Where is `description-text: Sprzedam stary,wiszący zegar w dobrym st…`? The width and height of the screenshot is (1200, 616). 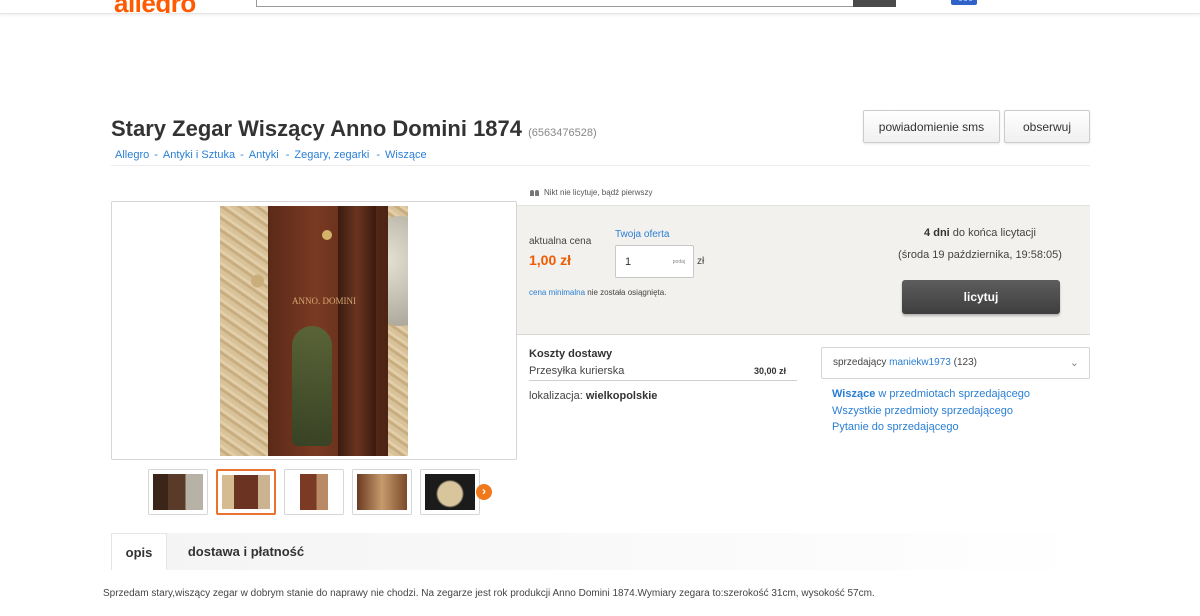 description-text: Sprzedam stary,wiszący zegar w dobrym st… is located at coordinates (489, 593).